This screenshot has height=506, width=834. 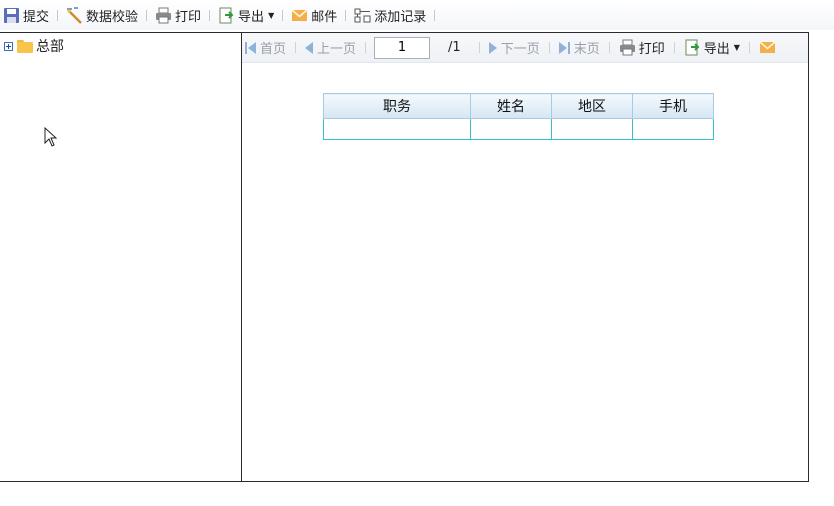 What do you see at coordinates (51, 137) in the screenshot?
I see `mouse-cursor-icon` at bounding box center [51, 137].